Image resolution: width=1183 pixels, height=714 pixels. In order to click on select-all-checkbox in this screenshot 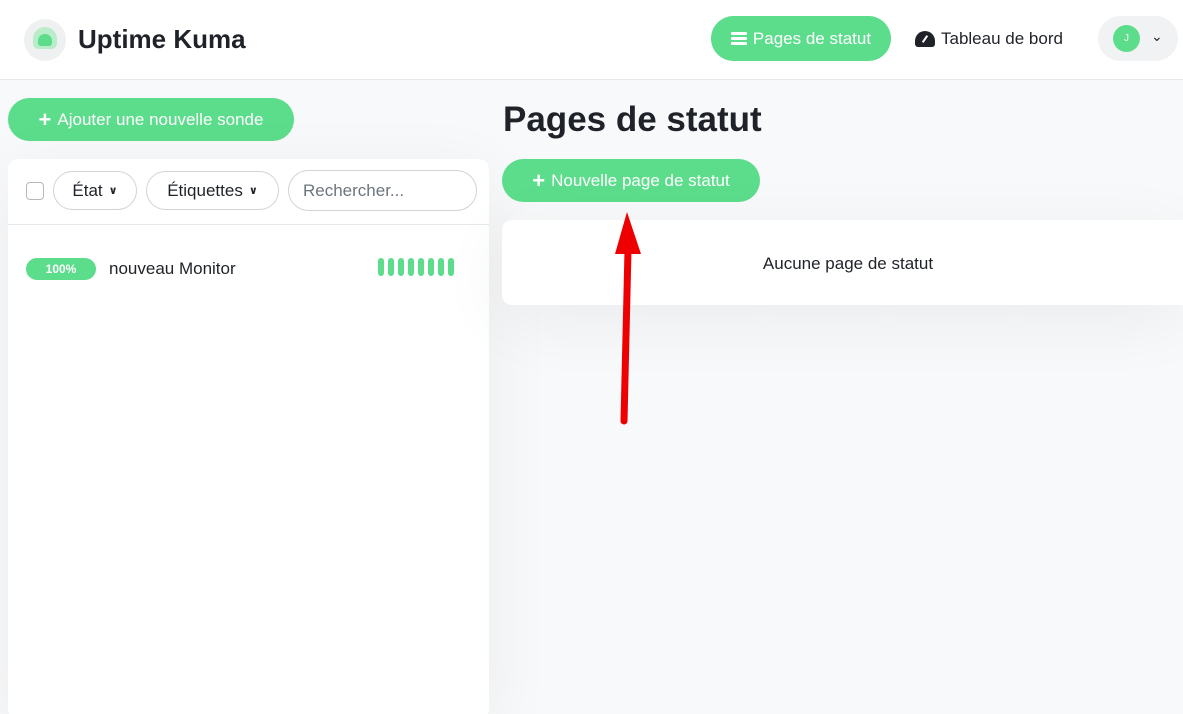, I will do `click(35, 191)`.